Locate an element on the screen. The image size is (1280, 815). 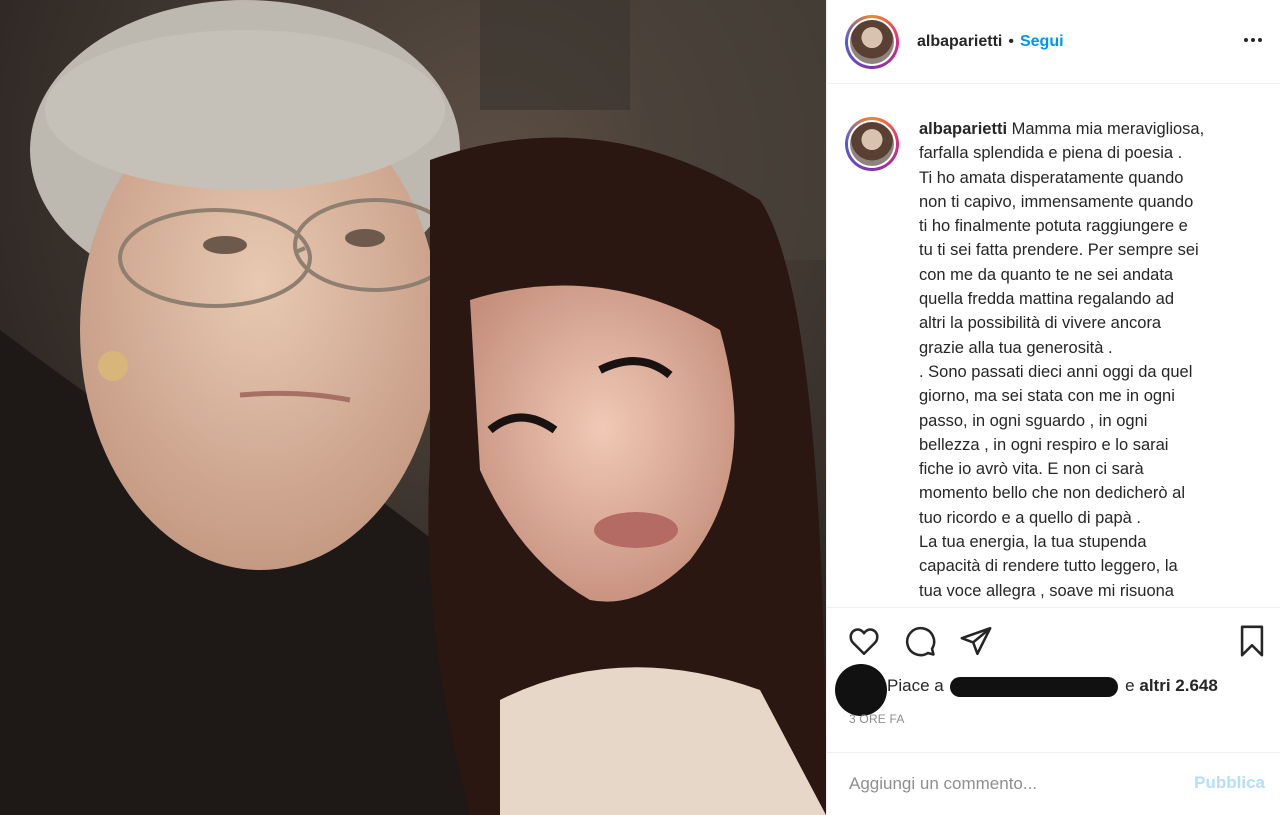
author-avatar is located at coordinates (872, 41).